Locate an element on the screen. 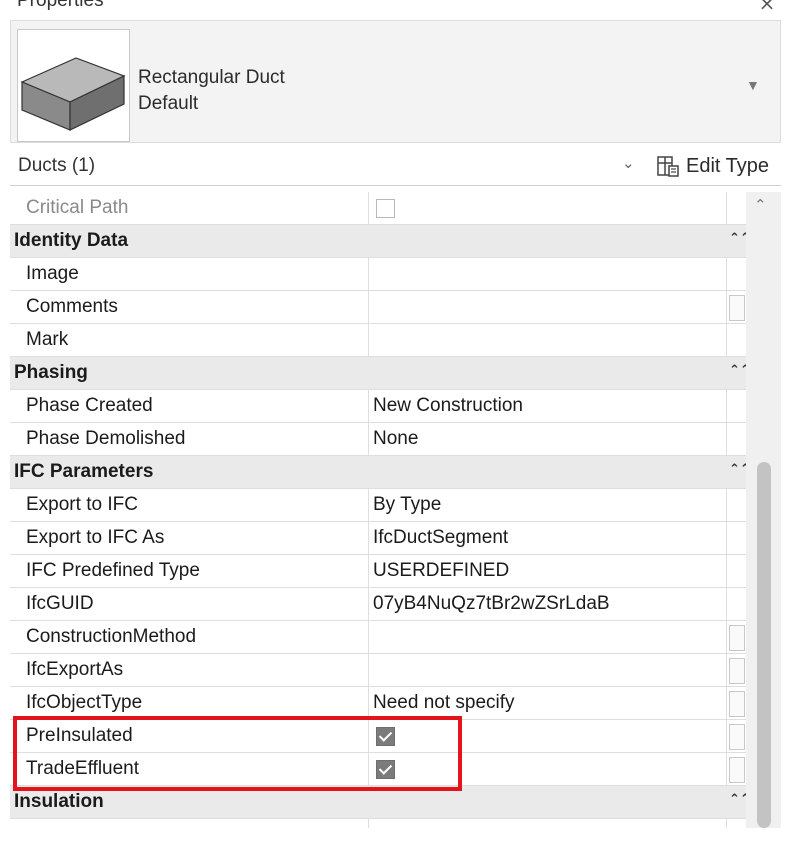  group-title: Phasing is located at coordinates (51, 372).